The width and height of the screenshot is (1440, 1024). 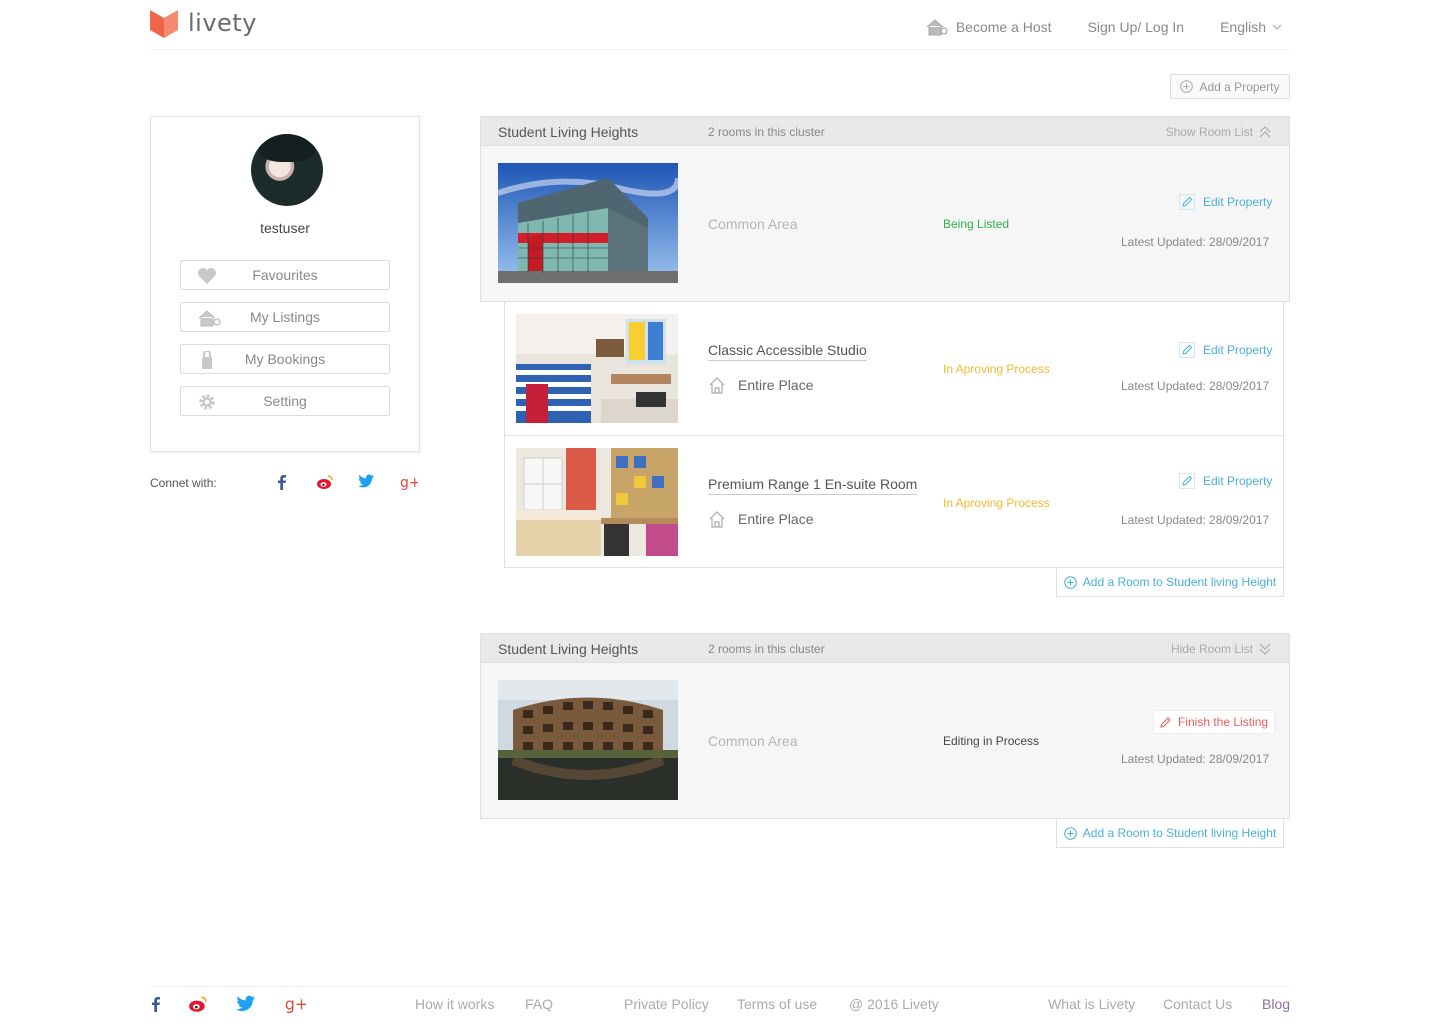 I want to click on sign-up-label: Sign Up/ Log In, so click(x=1136, y=27).